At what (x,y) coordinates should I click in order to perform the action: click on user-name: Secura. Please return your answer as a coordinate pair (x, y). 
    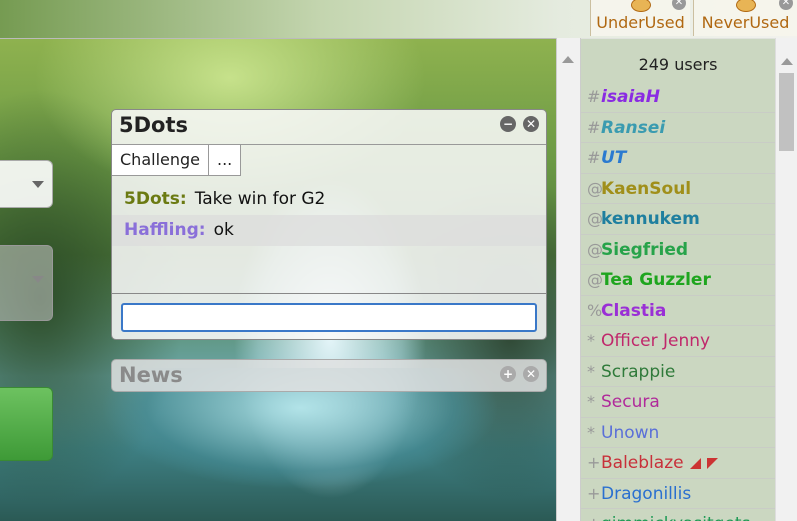
    Looking at the image, I should click on (630, 402).